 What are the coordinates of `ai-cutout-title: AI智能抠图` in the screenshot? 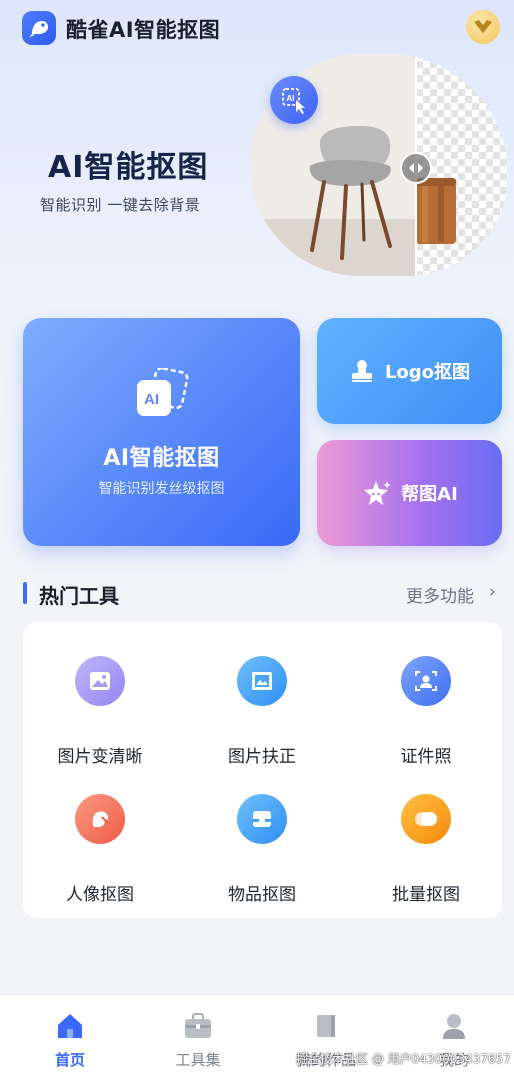 It's located at (161, 458).